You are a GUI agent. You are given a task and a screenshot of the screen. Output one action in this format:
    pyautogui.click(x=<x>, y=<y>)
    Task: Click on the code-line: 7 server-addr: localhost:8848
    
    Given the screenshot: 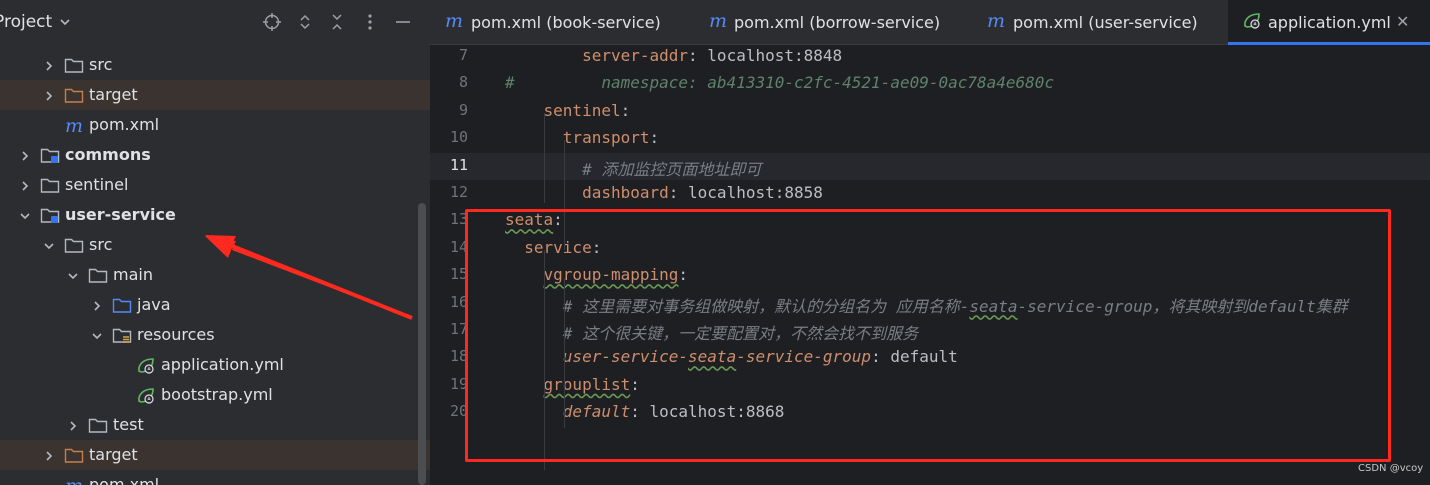 What is the action you would take?
    pyautogui.click(x=930, y=56)
    